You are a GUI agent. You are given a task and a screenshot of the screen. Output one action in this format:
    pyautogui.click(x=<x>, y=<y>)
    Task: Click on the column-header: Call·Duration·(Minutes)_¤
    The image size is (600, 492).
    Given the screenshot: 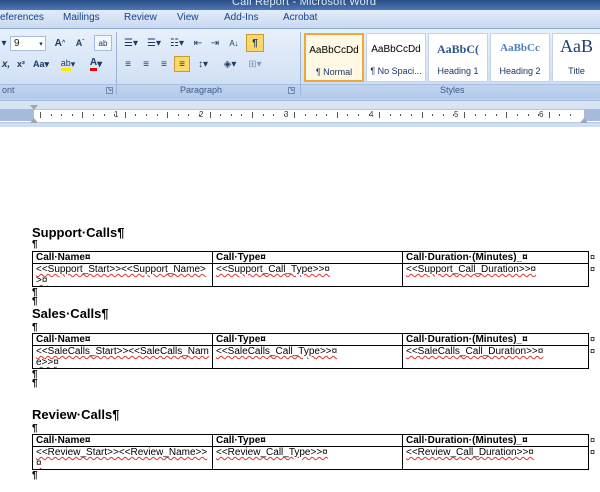 What is the action you would take?
    pyautogui.click(x=495, y=339)
    